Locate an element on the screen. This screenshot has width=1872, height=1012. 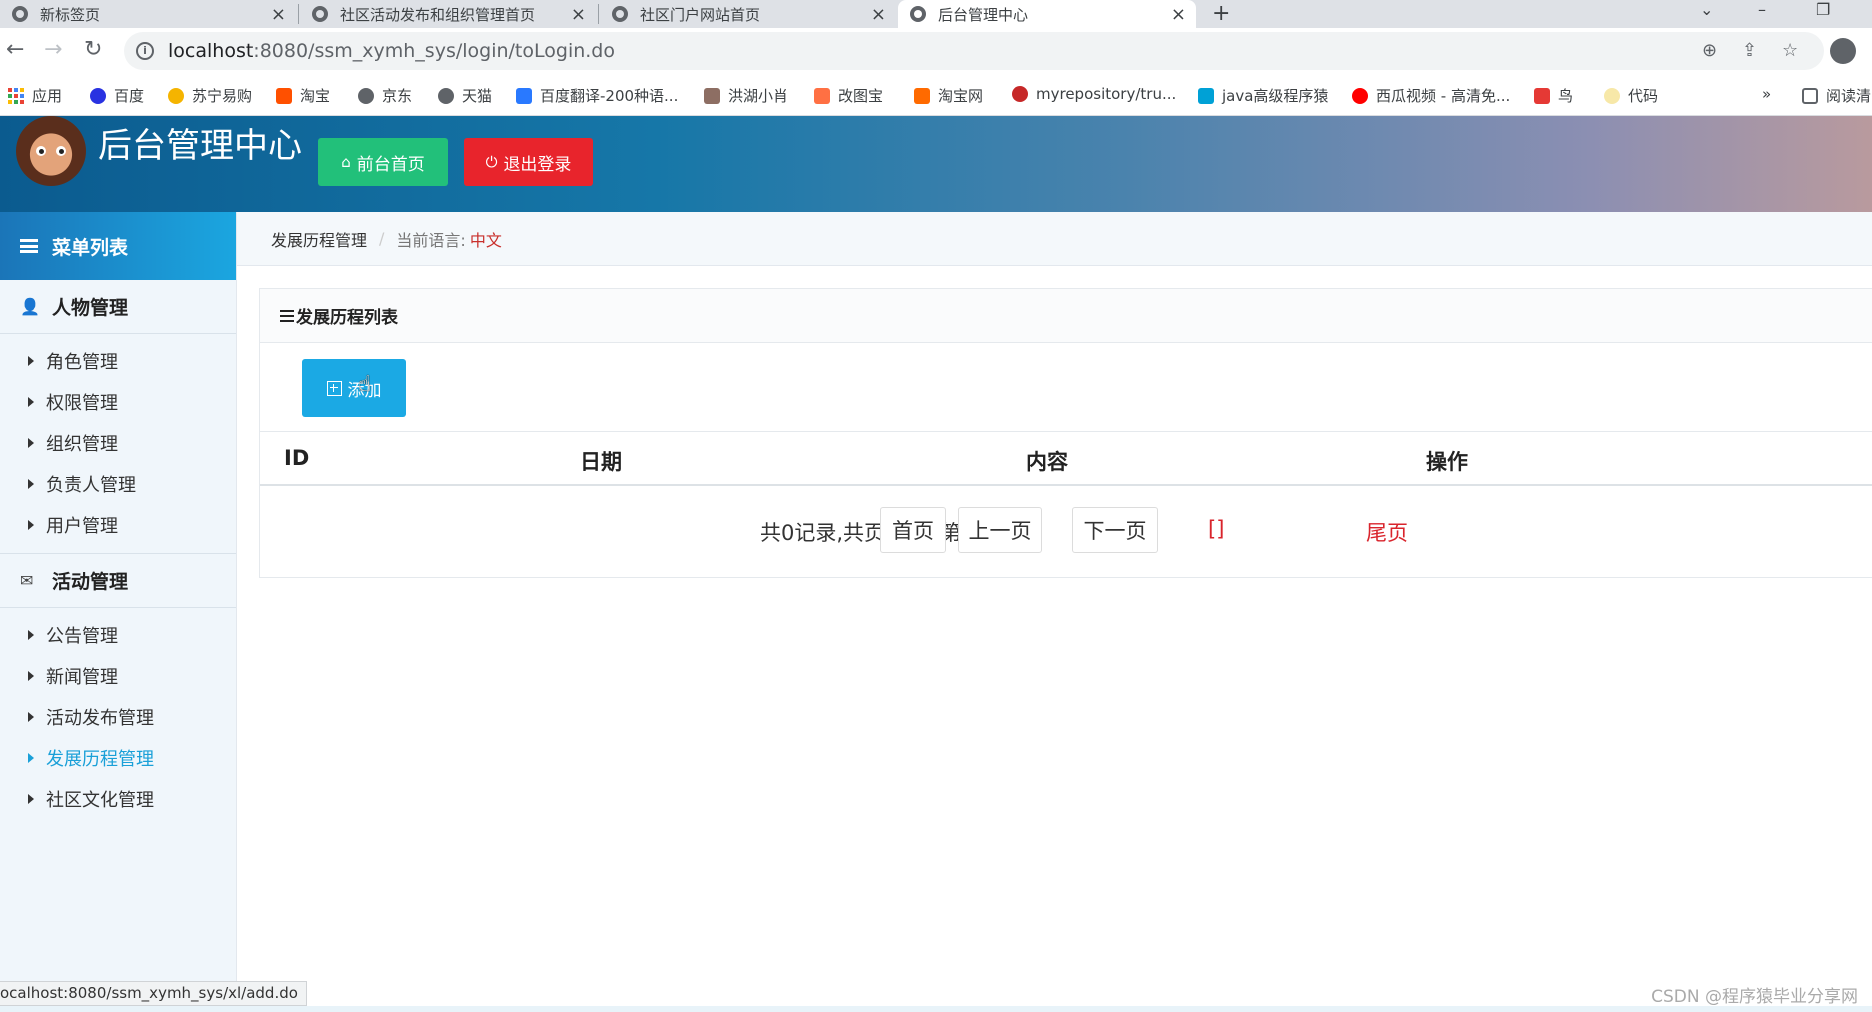
bookmark-item: 洪湖小肖 is located at coordinates (746, 95).